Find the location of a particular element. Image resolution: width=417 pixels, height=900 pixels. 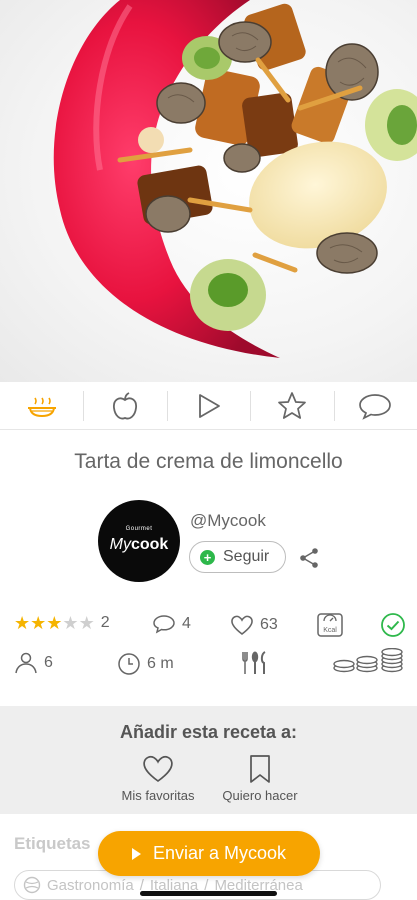

coins-icon is located at coordinates (368, 660).